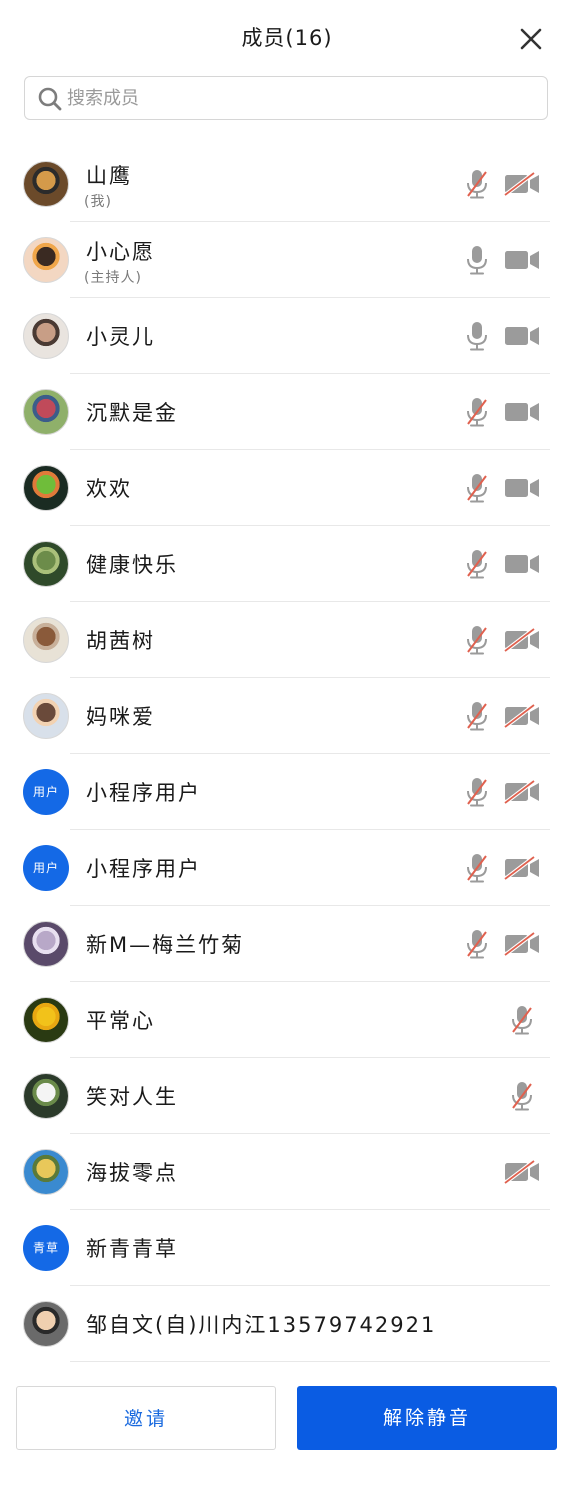 Image resolution: width=574 pixels, height=1500 pixels. What do you see at coordinates (287, 640) in the screenshot?
I see `member-row: 胡茜树` at bounding box center [287, 640].